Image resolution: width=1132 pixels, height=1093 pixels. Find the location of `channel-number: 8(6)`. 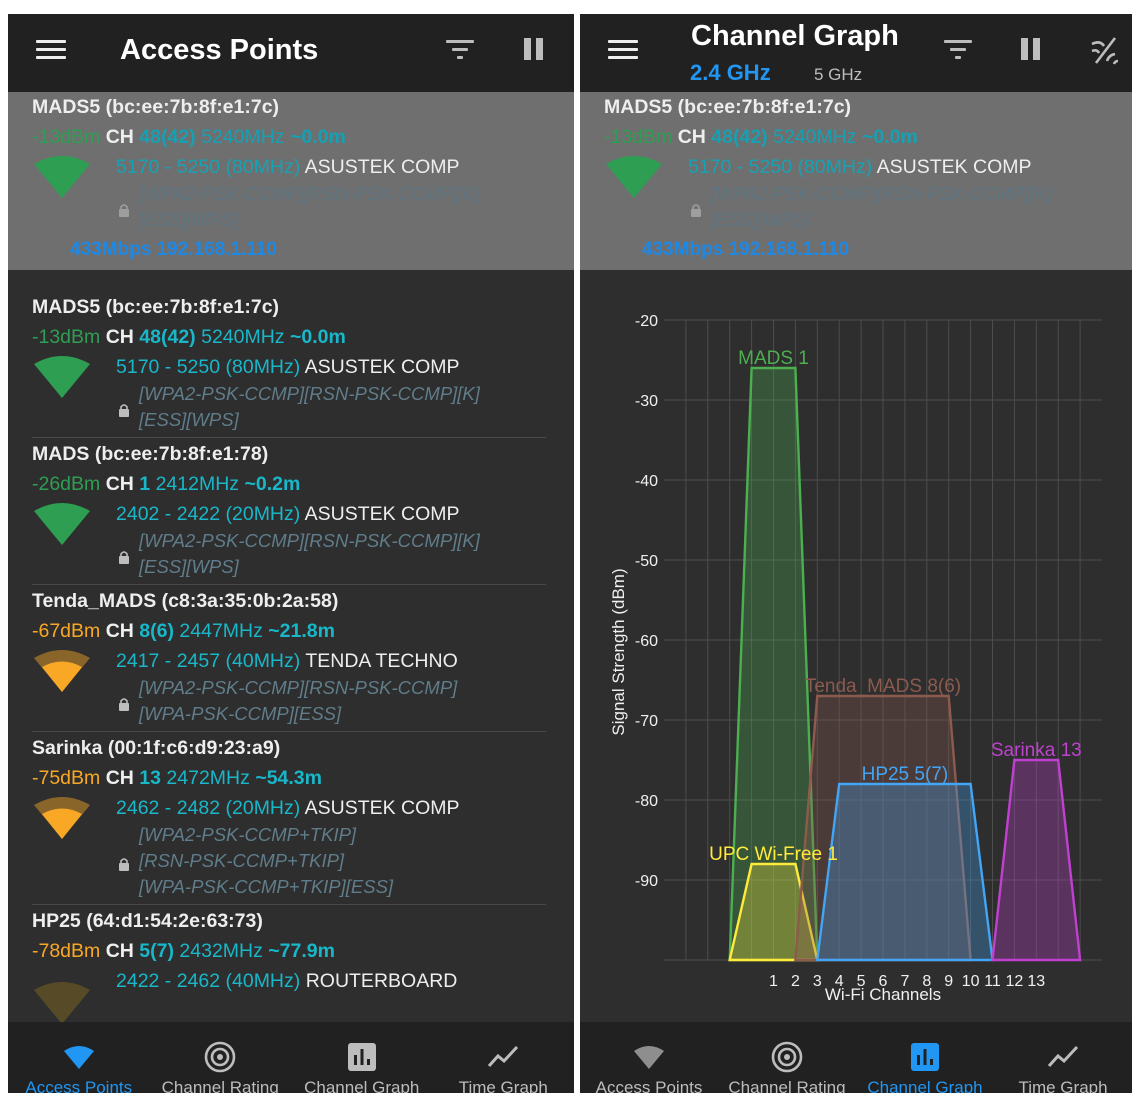

channel-number: 8(6) is located at coordinates (156, 631).